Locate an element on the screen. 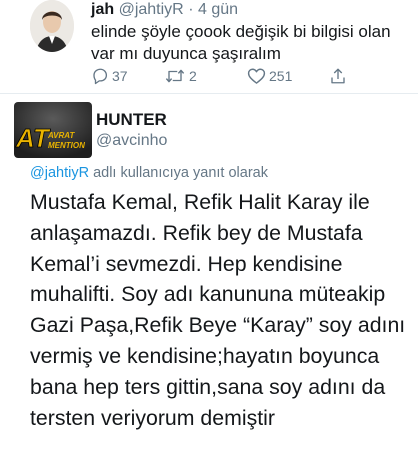 This screenshot has width=418, height=453. like-count: 251 is located at coordinates (281, 76).